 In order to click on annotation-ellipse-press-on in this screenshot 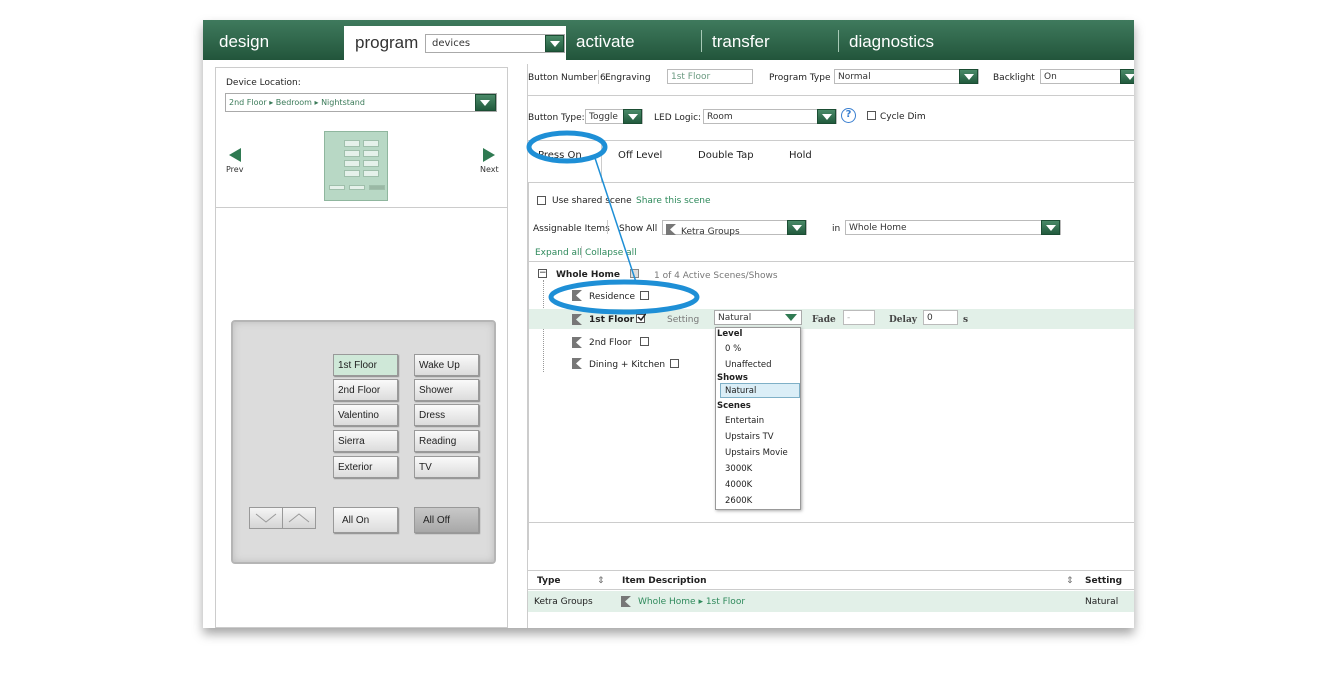, I will do `click(567, 147)`.